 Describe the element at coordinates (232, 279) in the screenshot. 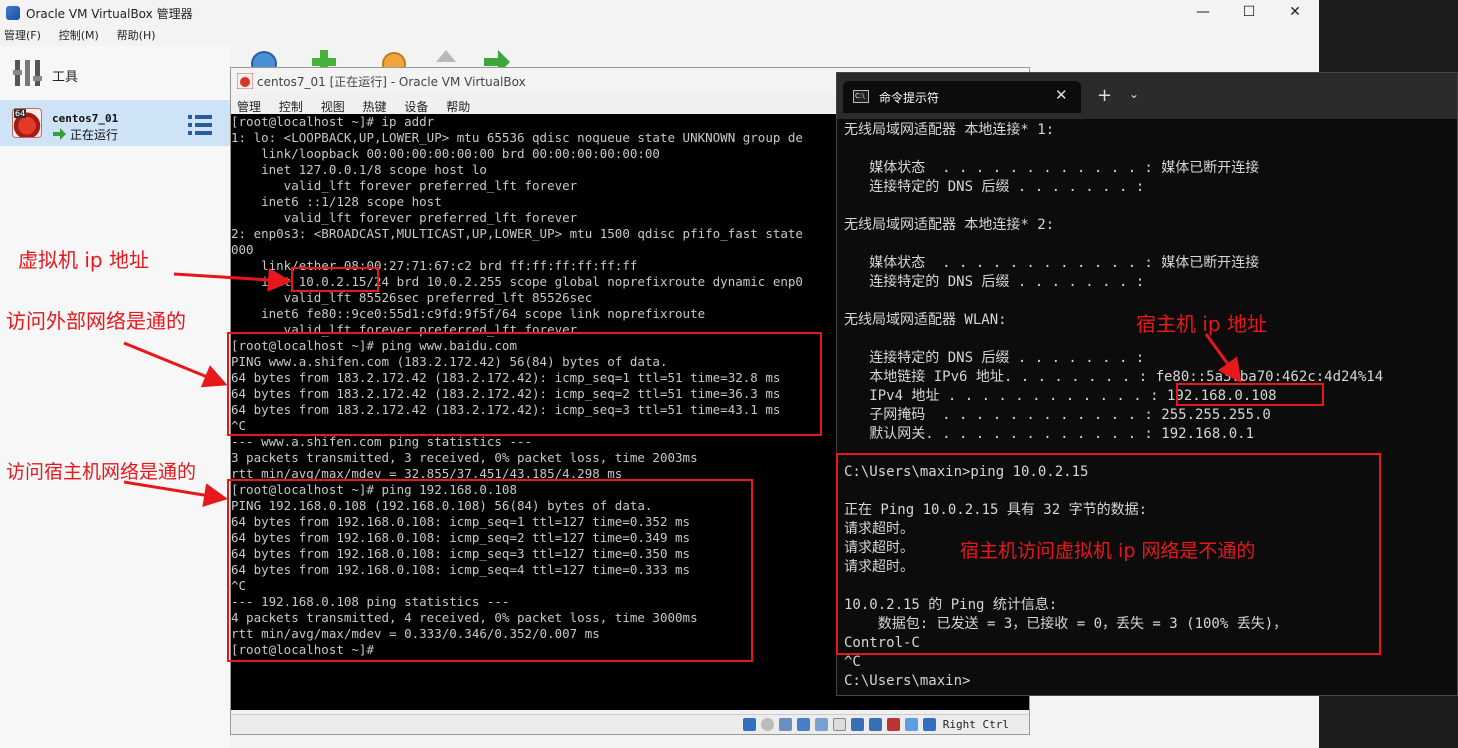

I see `arrow-vm-ip` at that location.